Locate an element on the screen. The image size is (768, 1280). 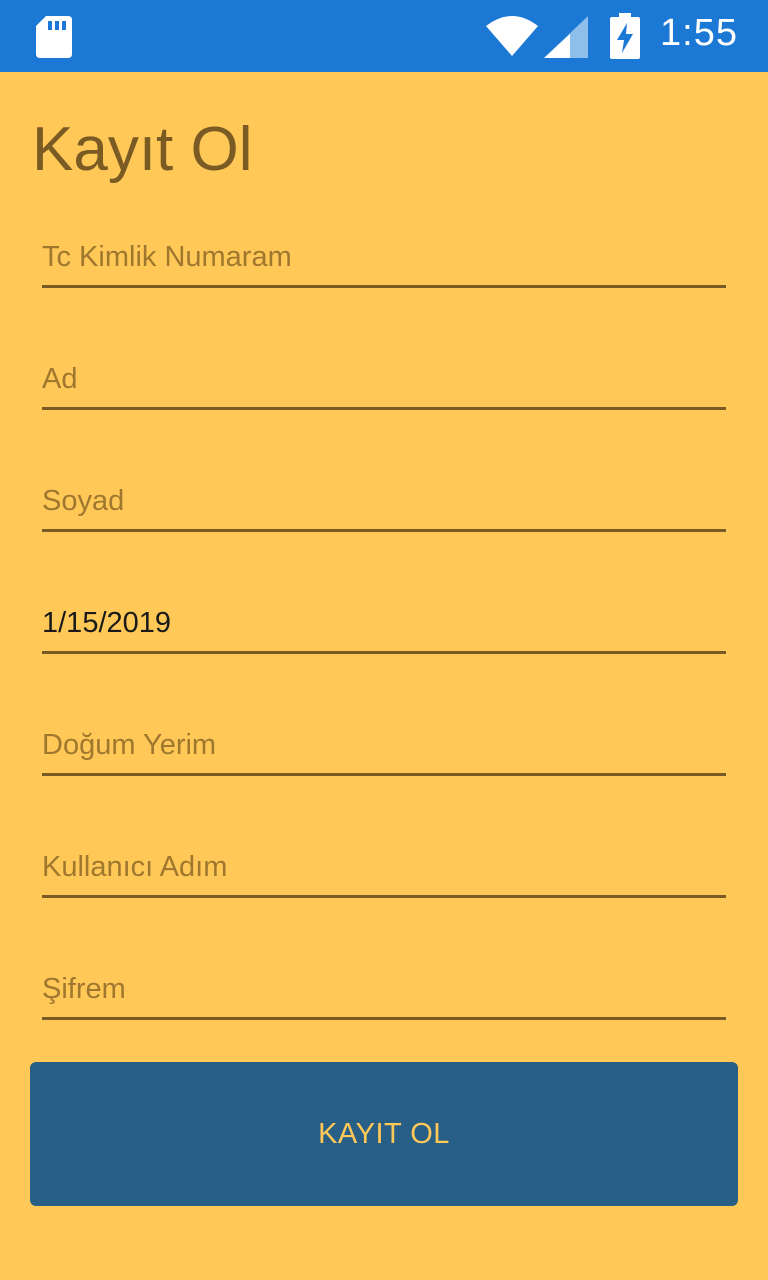
ad-field is located at coordinates (384, 381).